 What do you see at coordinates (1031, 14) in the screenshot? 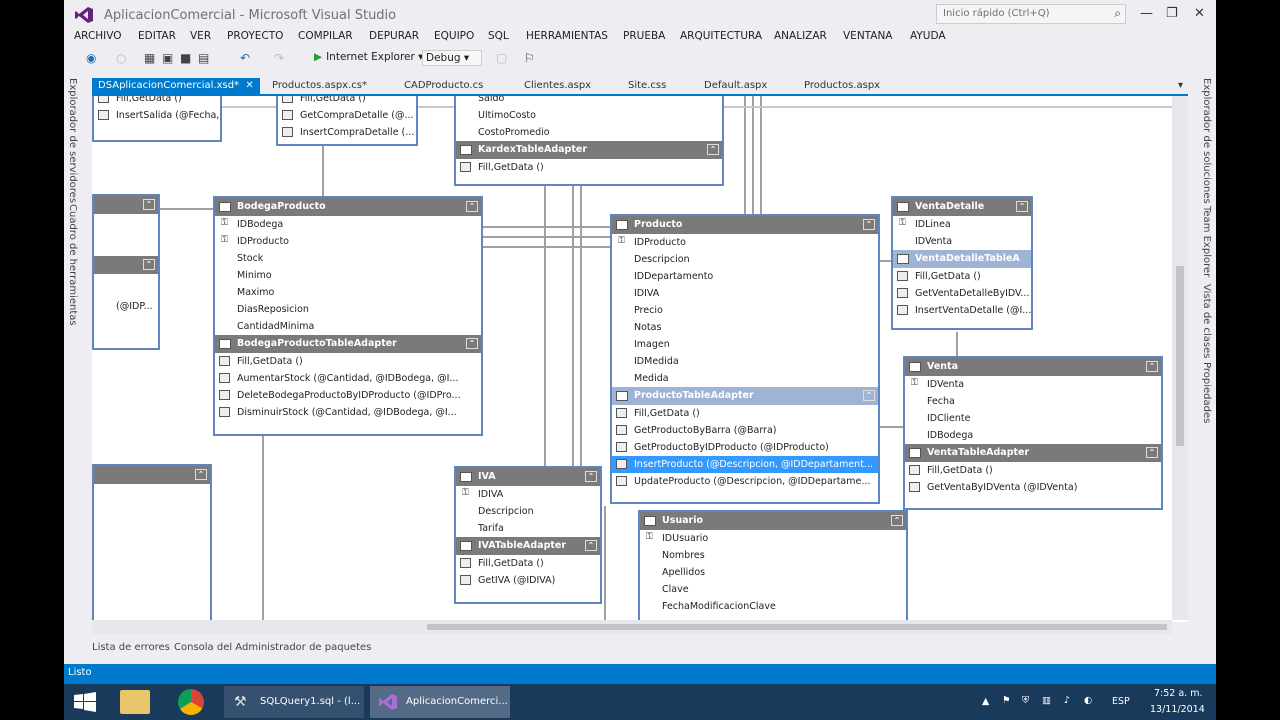
I see `quick-launch-input: Inicio rápido (Ctrl+Q) ⌕` at bounding box center [1031, 14].